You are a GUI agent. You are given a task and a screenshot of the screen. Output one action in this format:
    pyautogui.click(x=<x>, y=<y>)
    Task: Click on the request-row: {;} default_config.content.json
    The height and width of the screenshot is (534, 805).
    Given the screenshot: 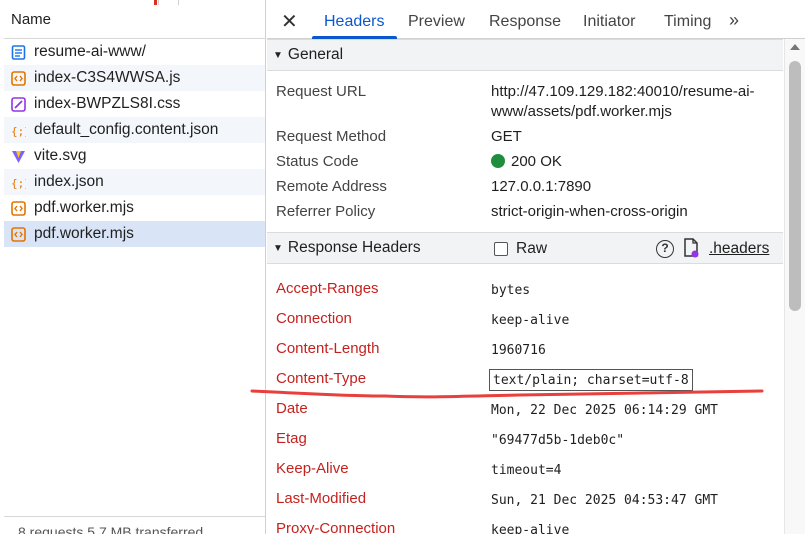 What is the action you would take?
    pyautogui.click(x=134, y=130)
    